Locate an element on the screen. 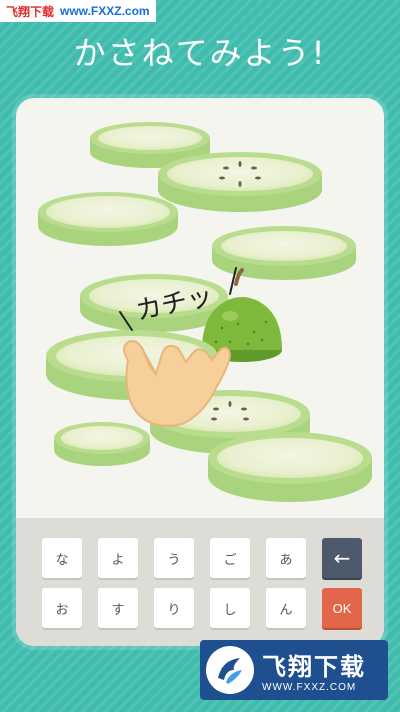 This screenshot has height=712, width=400. back-arrow-icon: ← is located at coordinates (342, 558).